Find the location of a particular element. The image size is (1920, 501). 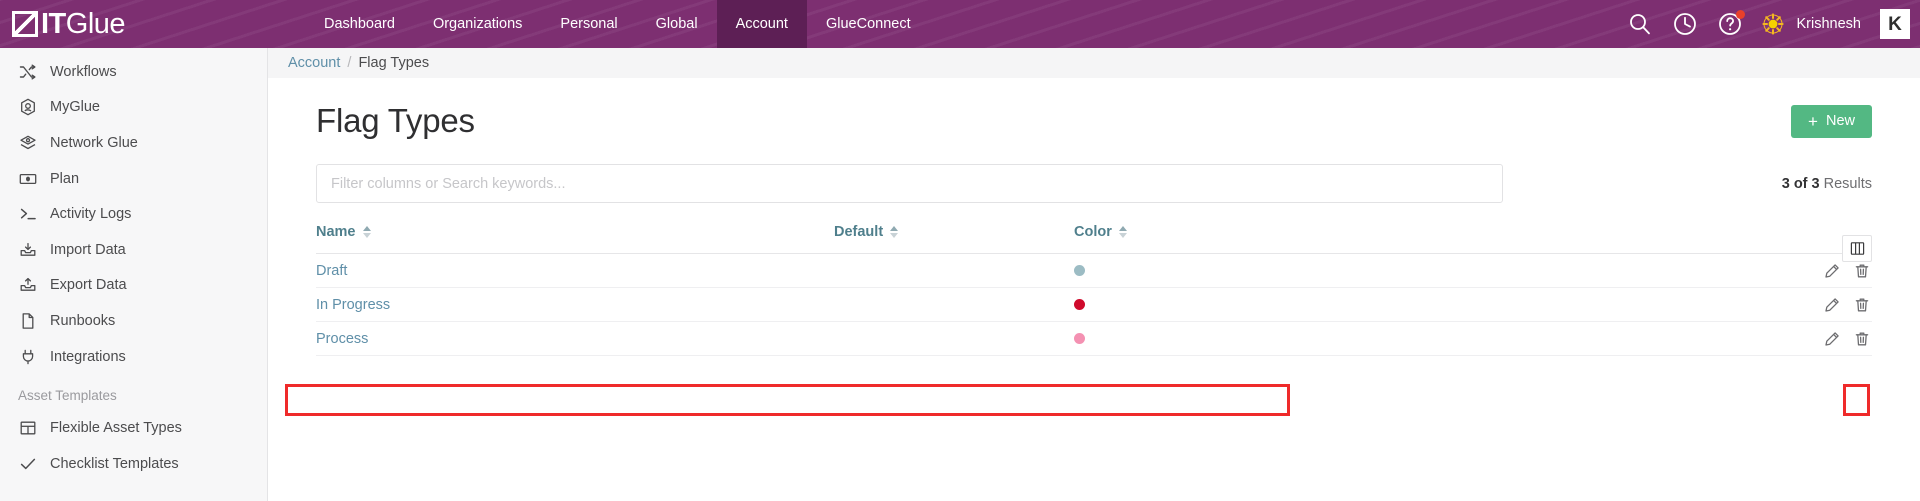

sidebar-item-activity-logs: Activity Logs is located at coordinates (133, 214).